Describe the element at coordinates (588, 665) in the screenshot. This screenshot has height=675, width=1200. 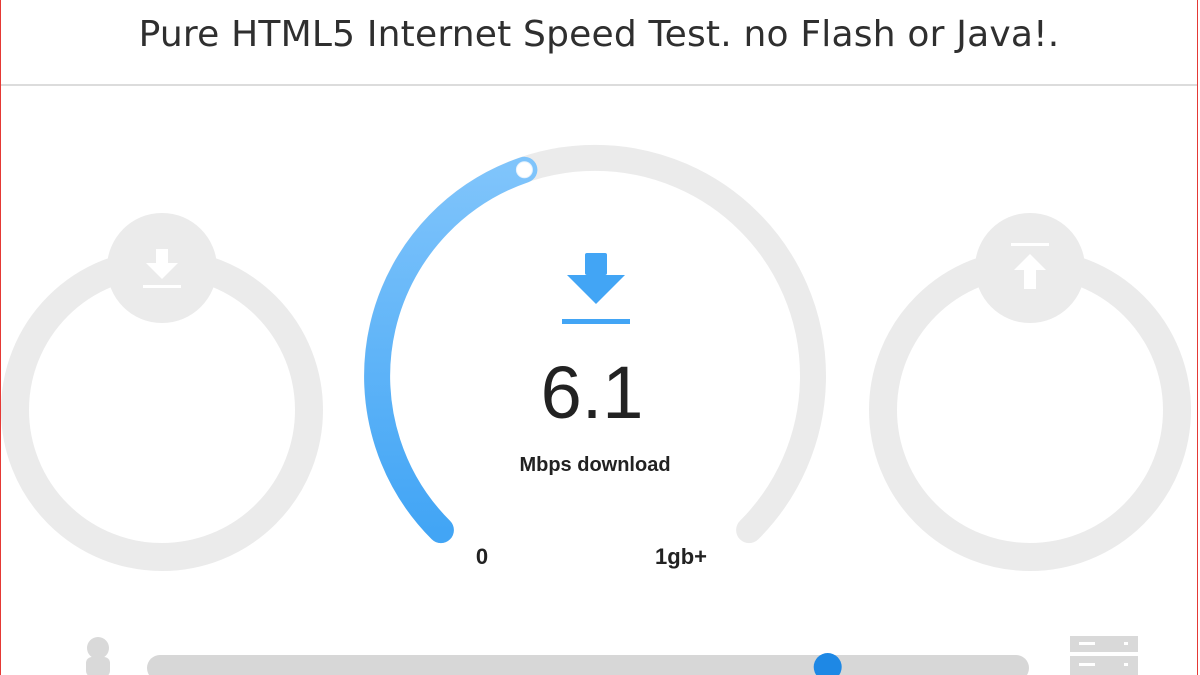
I see `progress-track` at that location.